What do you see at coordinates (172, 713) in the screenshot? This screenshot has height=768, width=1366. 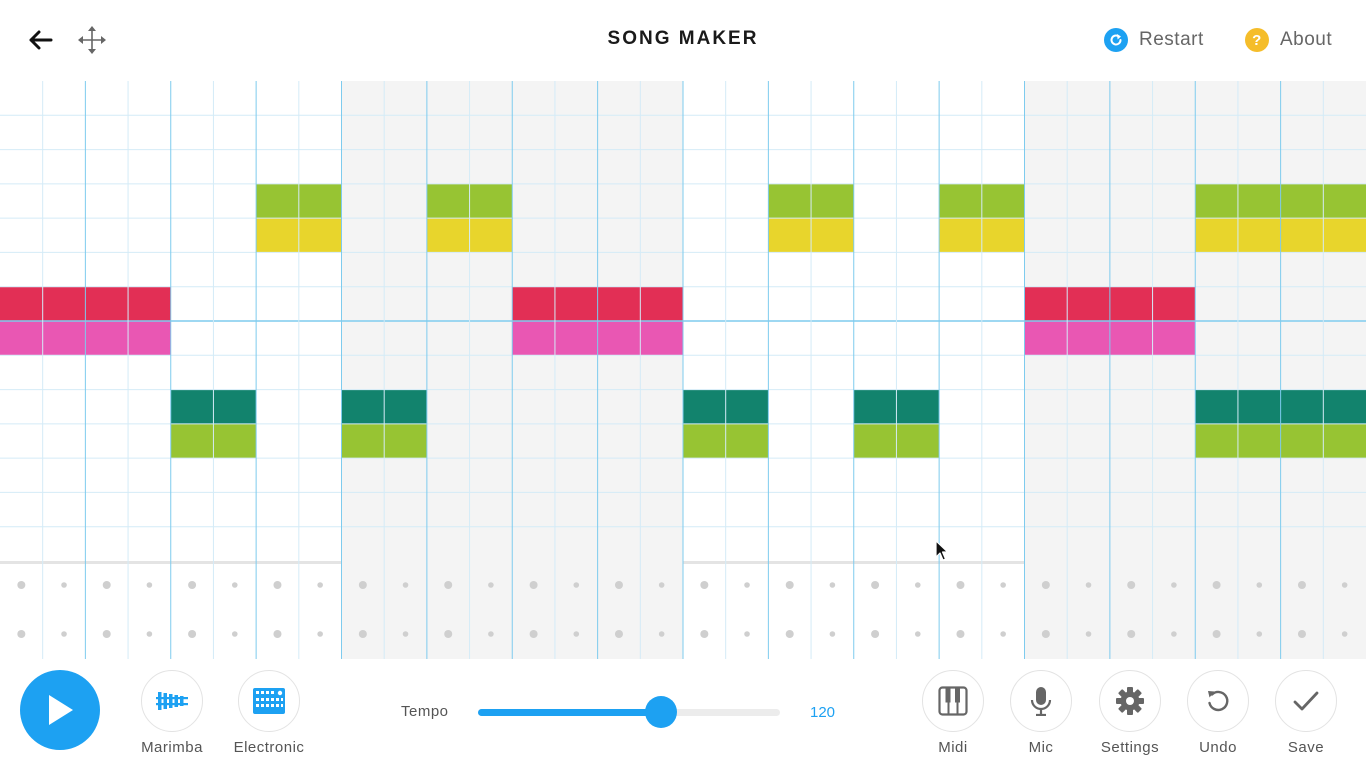 I see `instrument-button: Marimba` at bounding box center [172, 713].